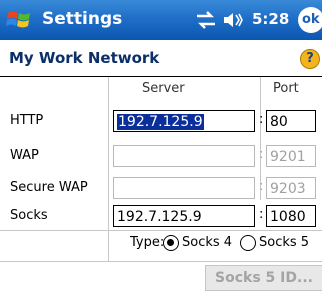 The image size is (322, 293). I want to click on ok-button: ok, so click(310, 20).